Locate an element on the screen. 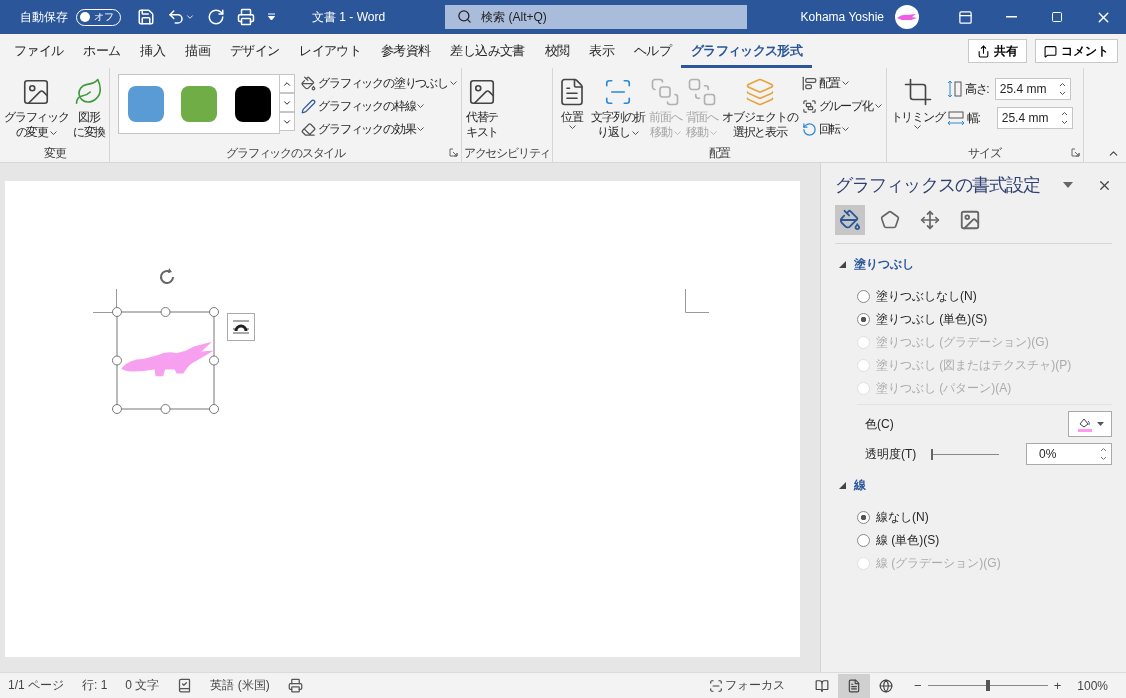 Image resolution: width=1126 pixels, height=698 pixels. ribbon-button: 位置 is located at coordinates (572, 102).